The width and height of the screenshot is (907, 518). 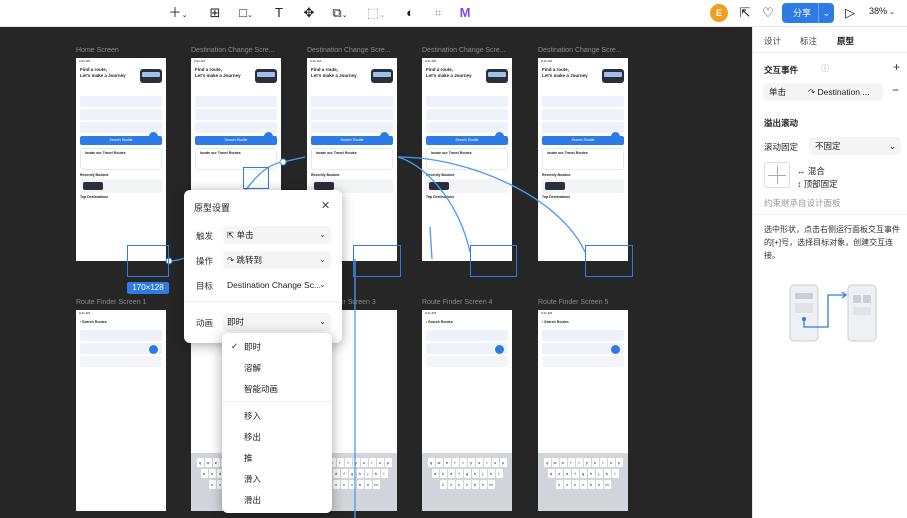 I want to click on animation-select: 即时 ⌄, so click(x=277, y=322).